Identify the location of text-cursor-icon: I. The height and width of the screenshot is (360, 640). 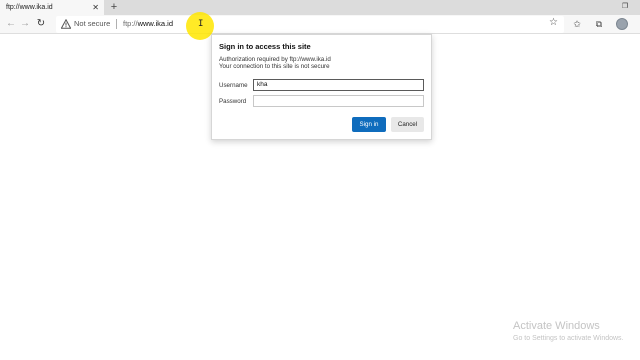
(201, 24).